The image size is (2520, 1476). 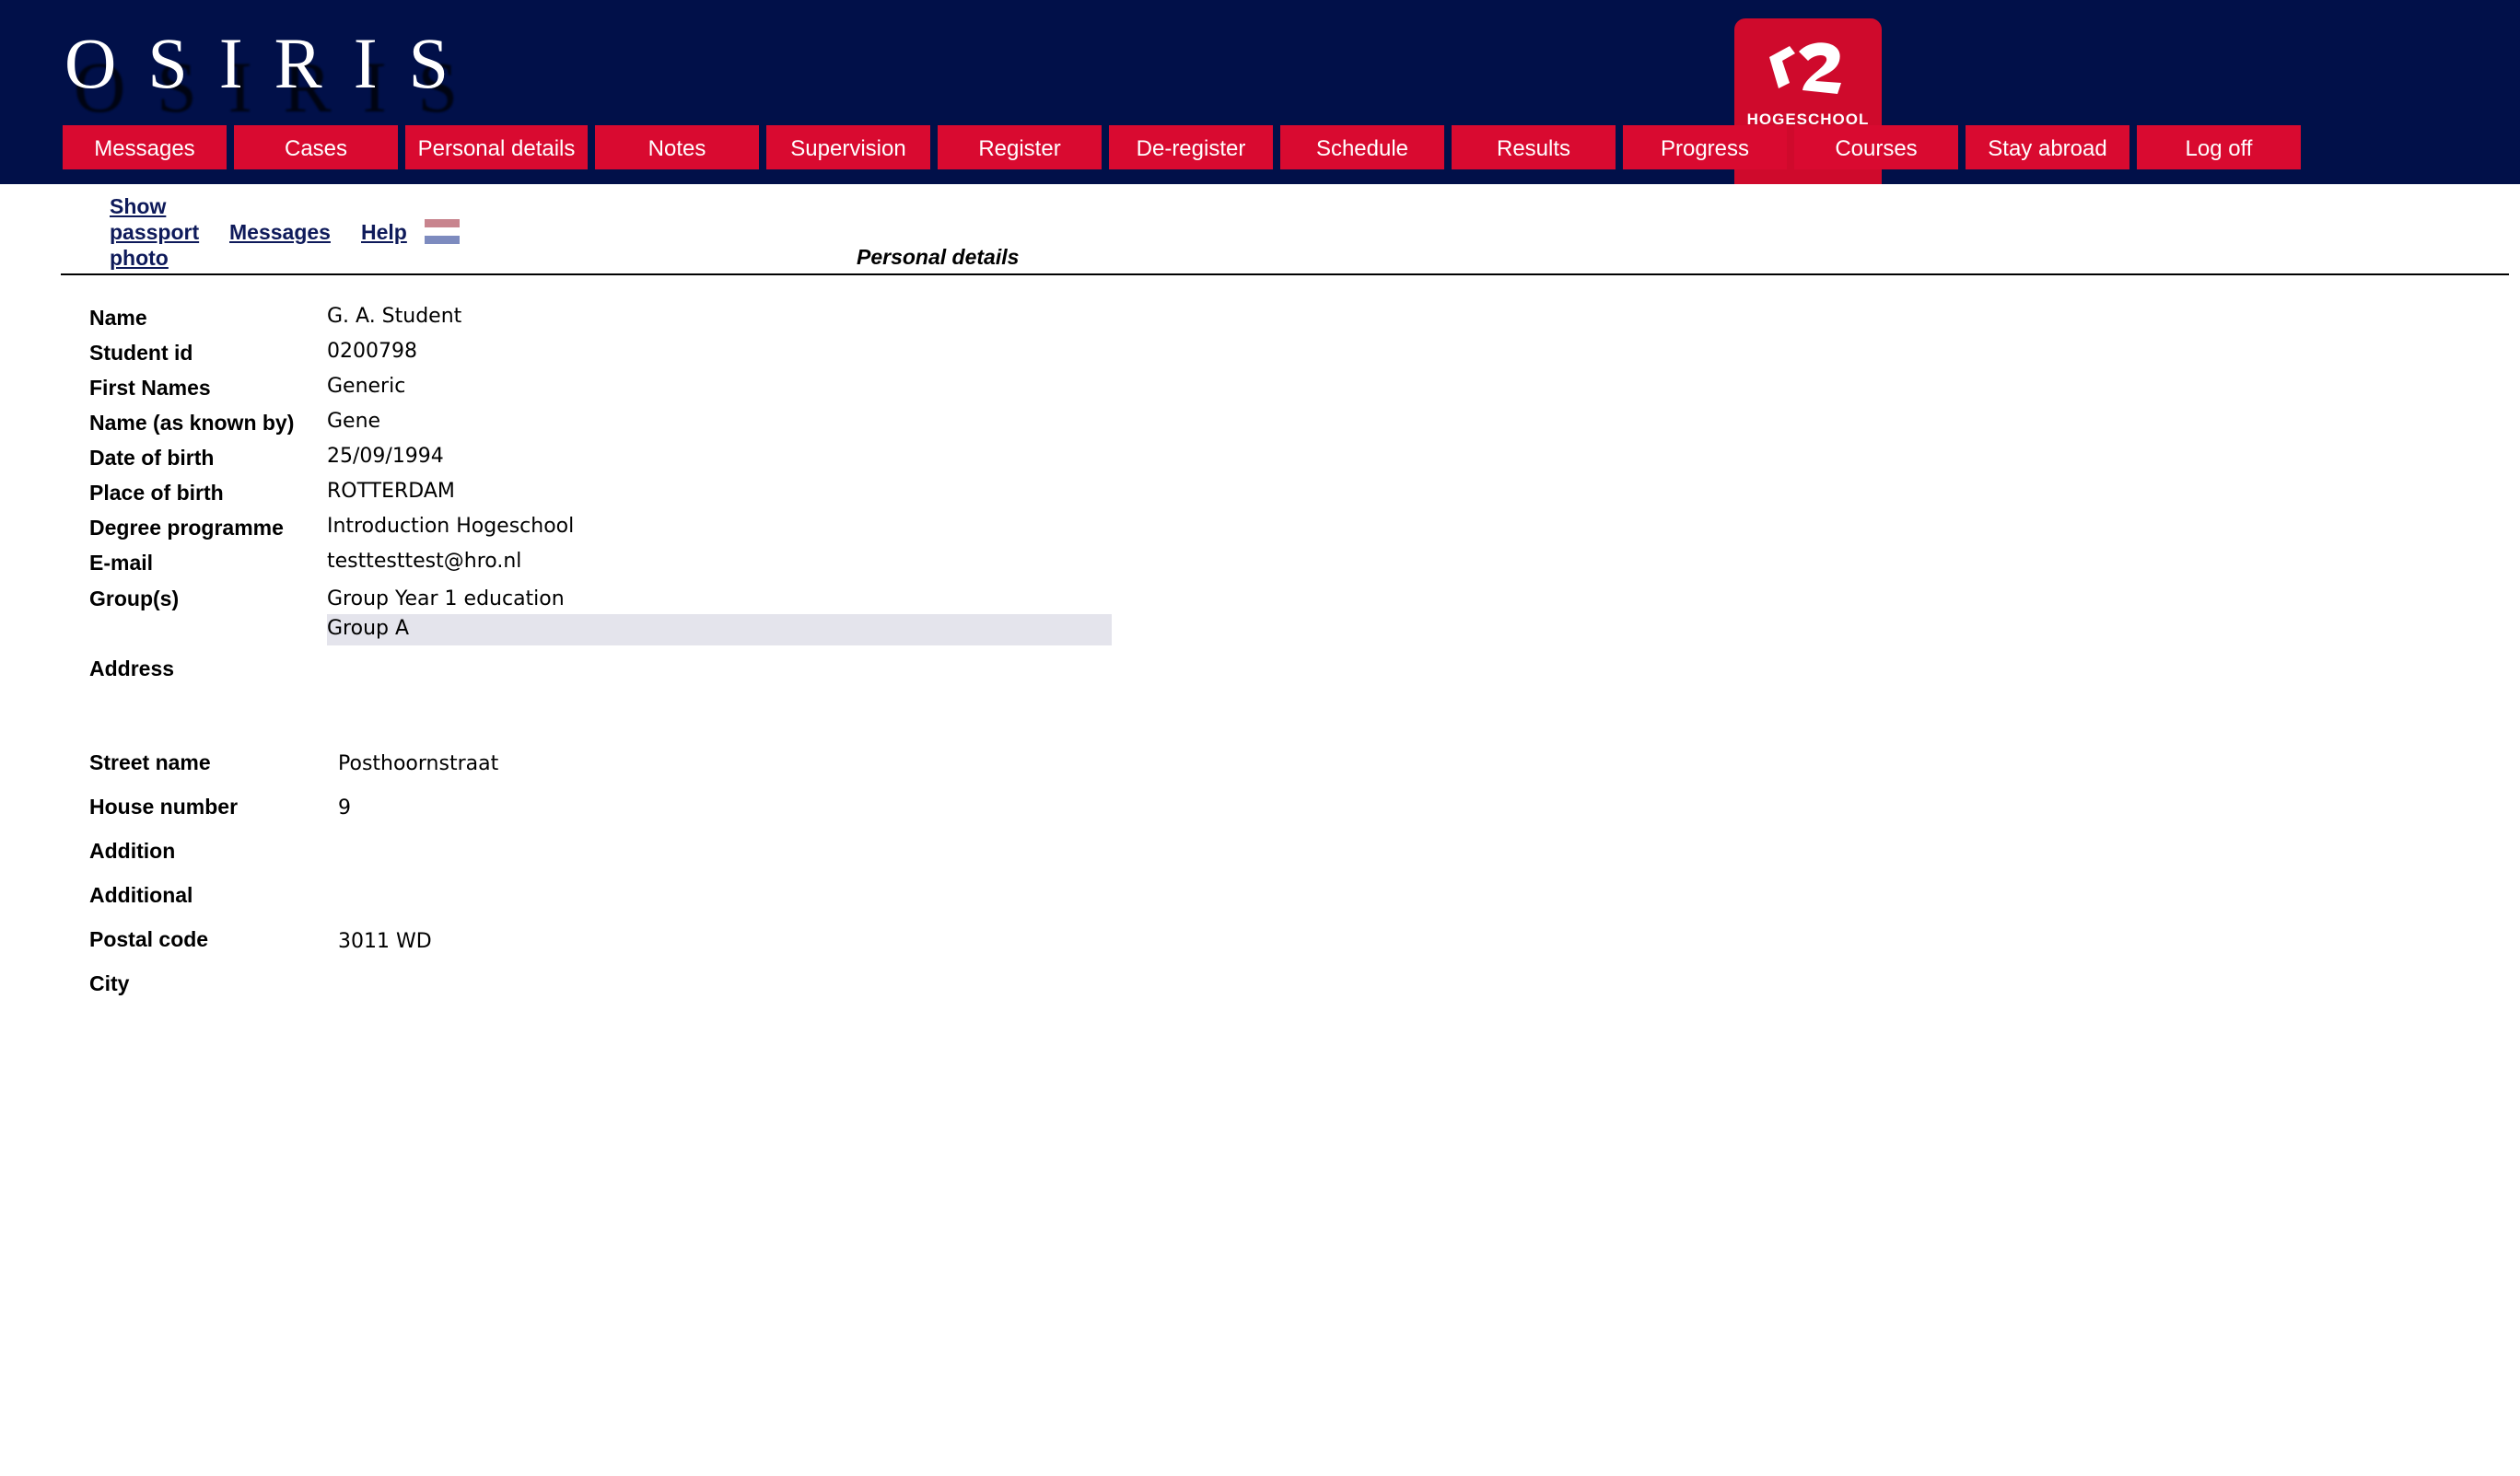 I want to click on field-value-known-as: Gene, so click(x=354, y=422).